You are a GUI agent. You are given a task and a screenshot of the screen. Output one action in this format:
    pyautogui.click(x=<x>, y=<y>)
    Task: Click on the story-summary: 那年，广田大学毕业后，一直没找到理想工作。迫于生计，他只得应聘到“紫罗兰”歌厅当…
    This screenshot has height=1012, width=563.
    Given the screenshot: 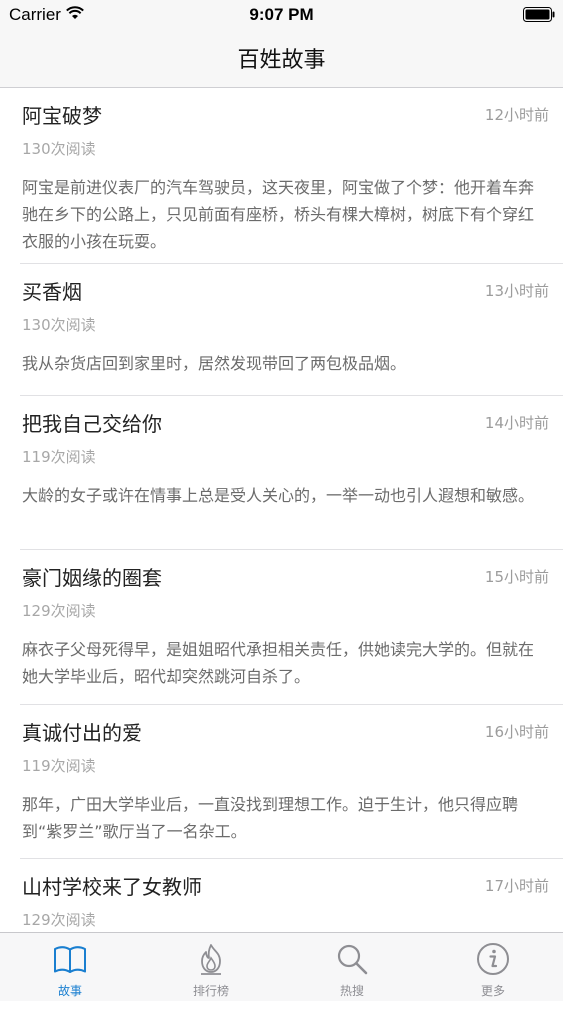 What is the action you would take?
    pyautogui.click(x=270, y=818)
    